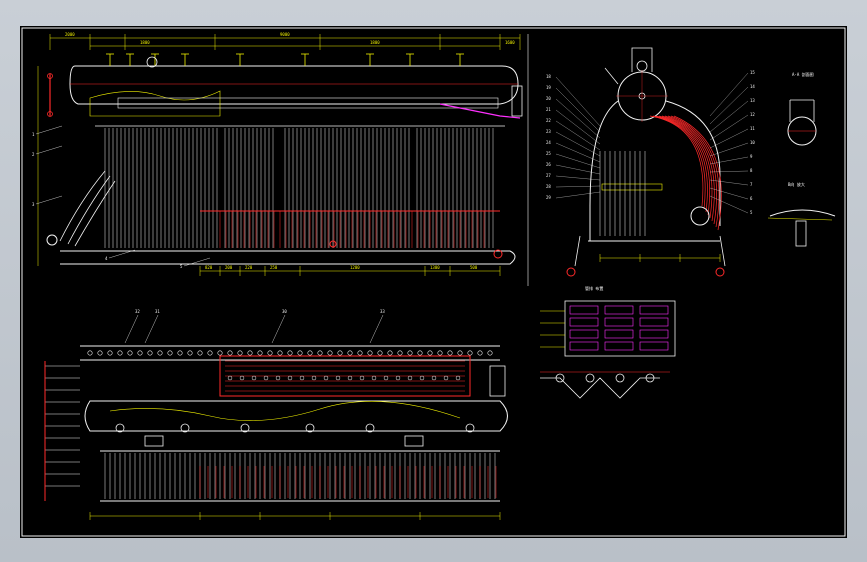  Describe the element at coordinates (209, 267) in the screenshot. I see `dimension-text: 820` at that location.